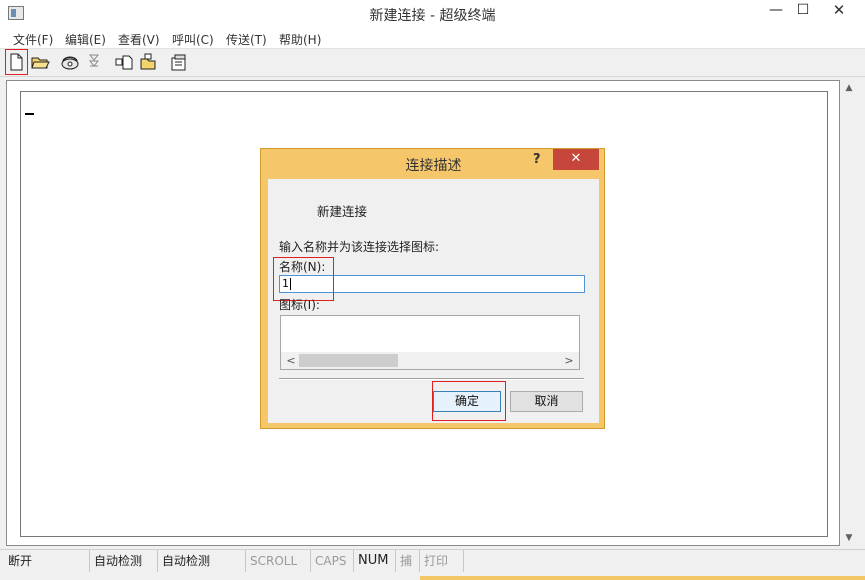  What do you see at coordinates (408, 561) in the screenshot?
I see `status-capture: 捕` at bounding box center [408, 561].